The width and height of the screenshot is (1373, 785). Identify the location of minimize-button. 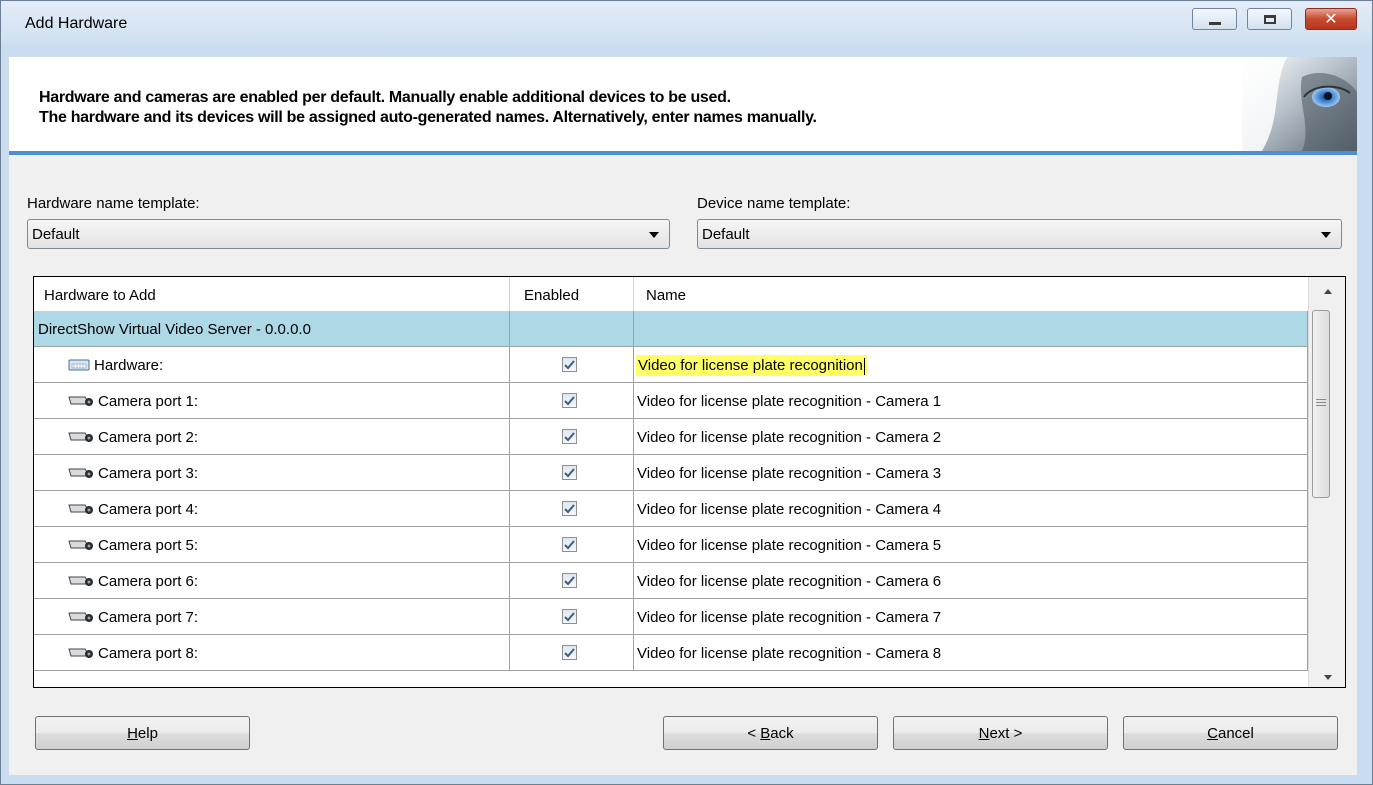
(1214, 19).